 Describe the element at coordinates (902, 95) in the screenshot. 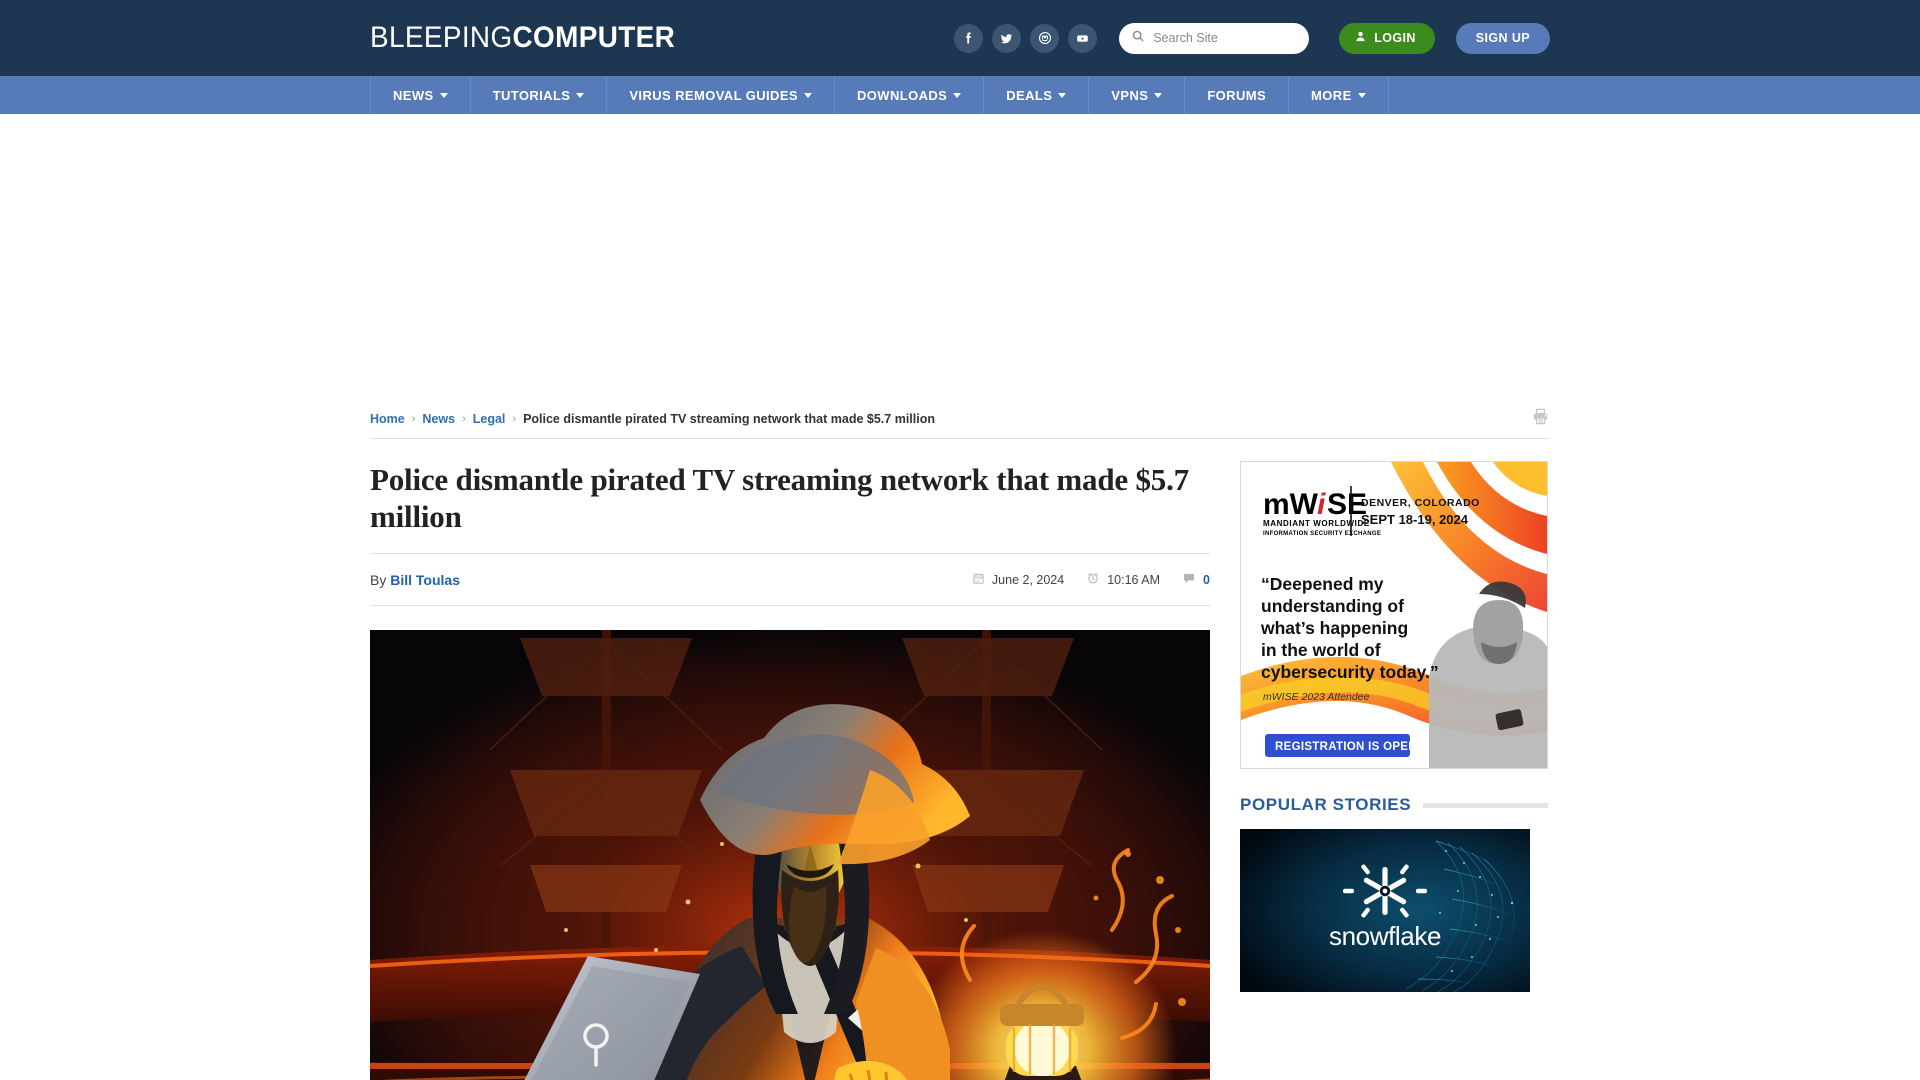

I see `nav-item-label: DOWNLOADS` at that location.